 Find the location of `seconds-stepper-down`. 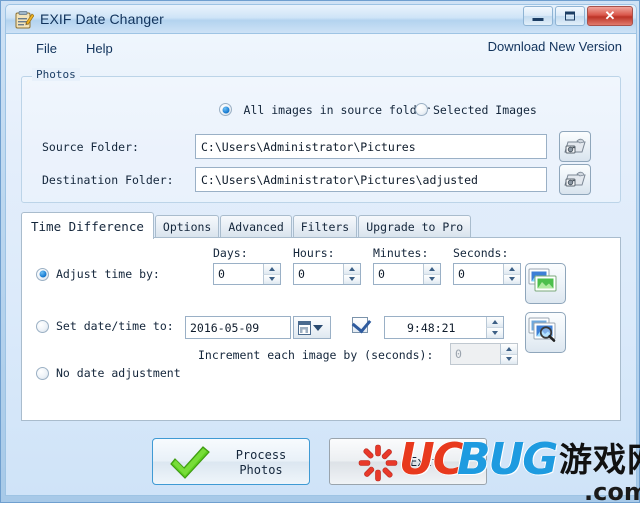

seconds-stepper-down is located at coordinates (511, 279).